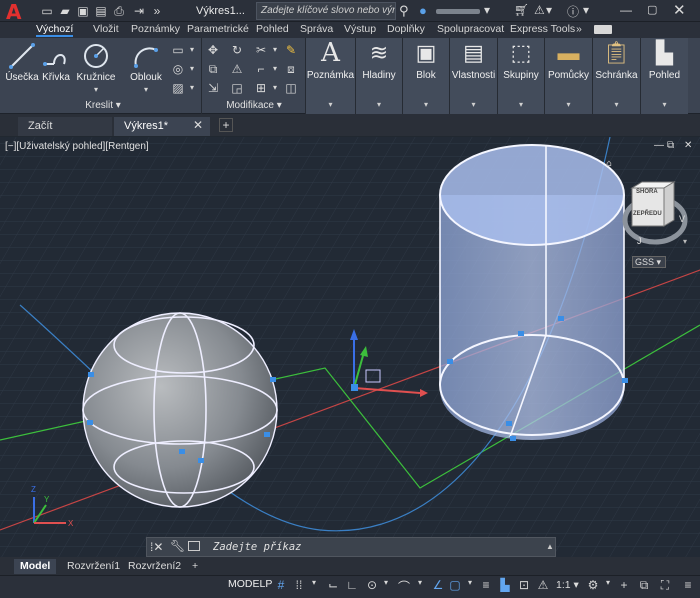  What do you see at coordinates (65, 11) in the screenshot?
I see `open-folder-icon: ▰` at bounding box center [65, 11].